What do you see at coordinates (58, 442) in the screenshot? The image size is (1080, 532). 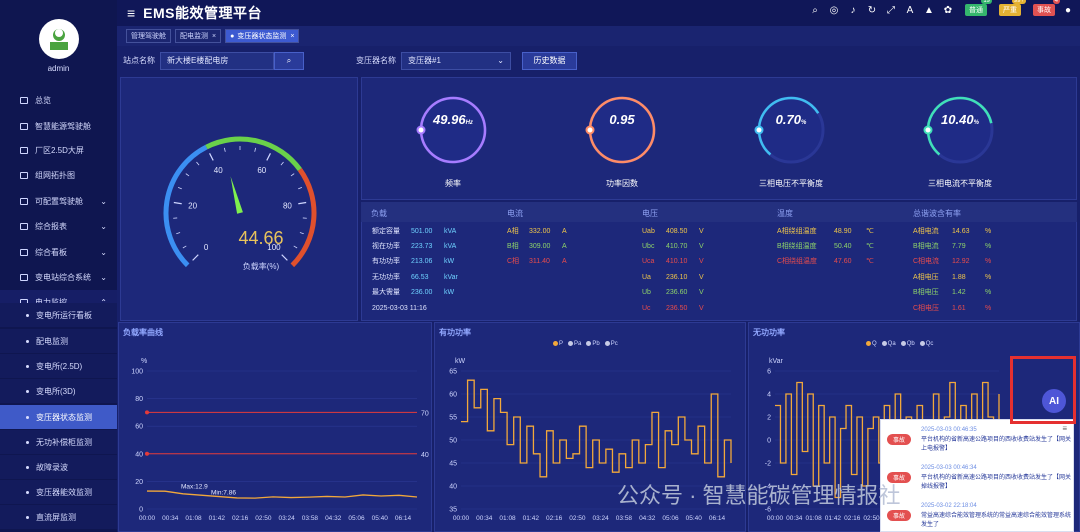 I see `sidebar-subitem: 无功补偿柜监测` at bounding box center [58, 442].